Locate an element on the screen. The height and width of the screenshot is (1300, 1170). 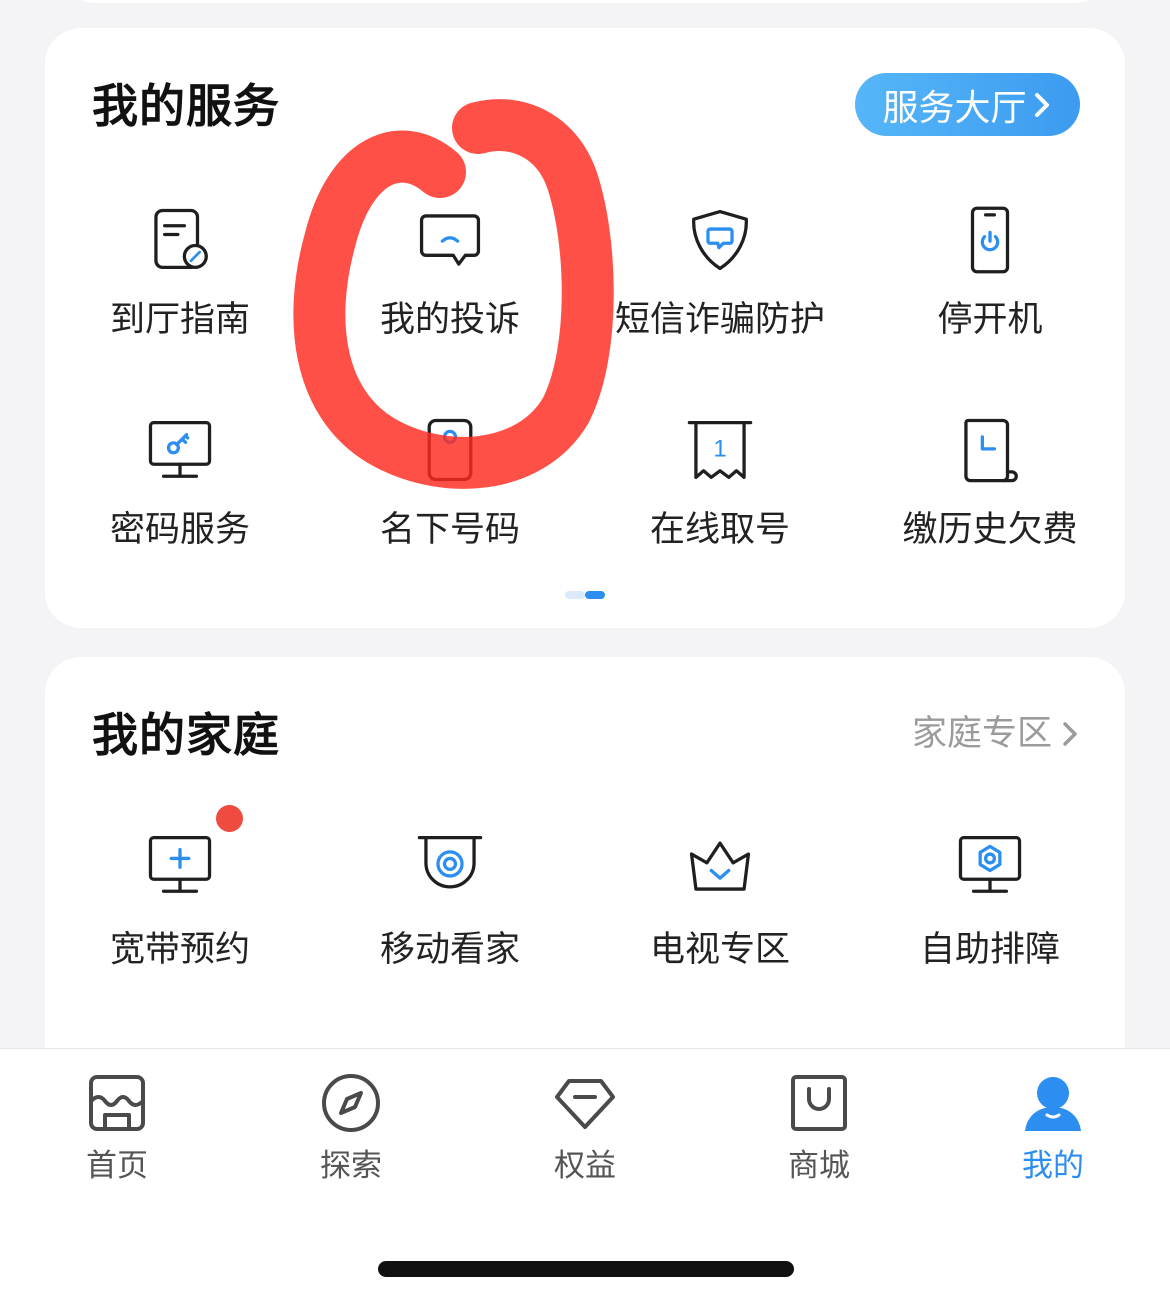
tab-benefits: 权益 is located at coordinates (585, 1124).